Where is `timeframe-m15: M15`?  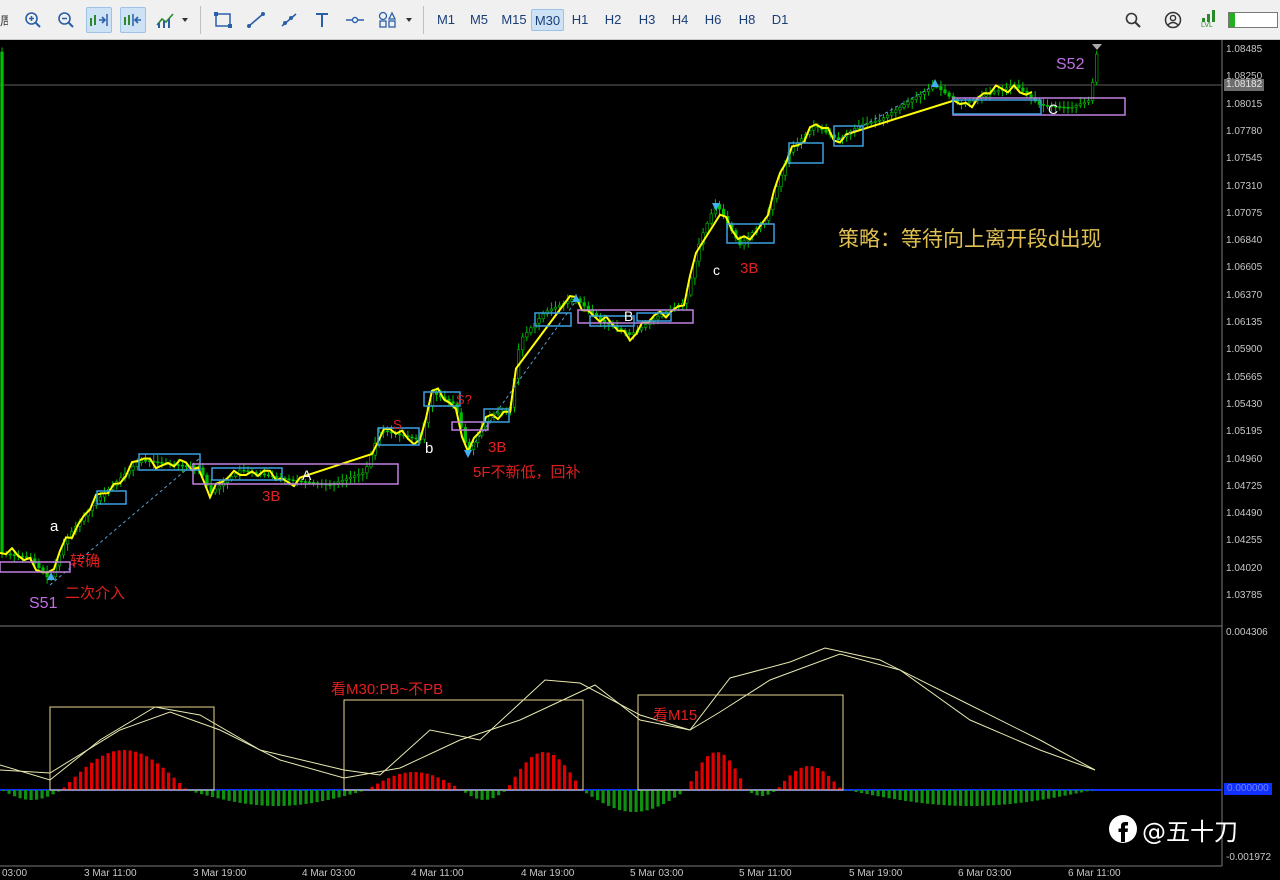 timeframe-m15: M15 is located at coordinates (514, 20).